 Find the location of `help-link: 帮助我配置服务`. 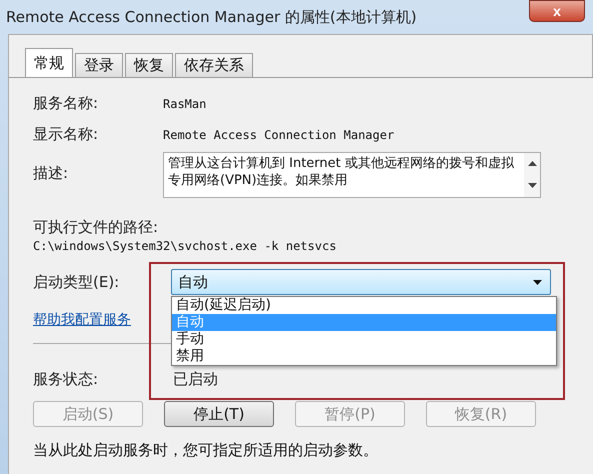

help-link: 帮助我配置服务 is located at coordinates (82, 320).